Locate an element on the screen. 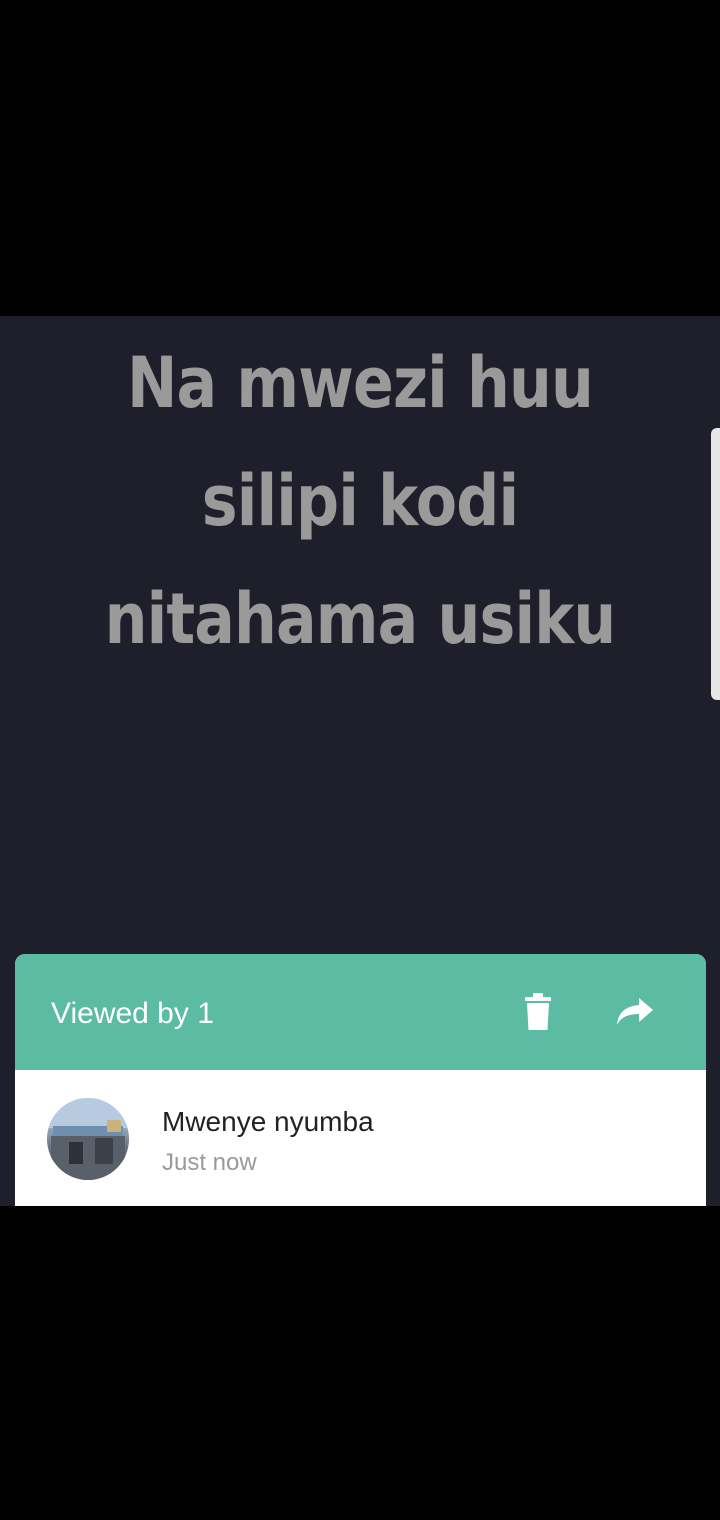 The image size is (720, 1520). forward-button is located at coordinates (635, 1012).